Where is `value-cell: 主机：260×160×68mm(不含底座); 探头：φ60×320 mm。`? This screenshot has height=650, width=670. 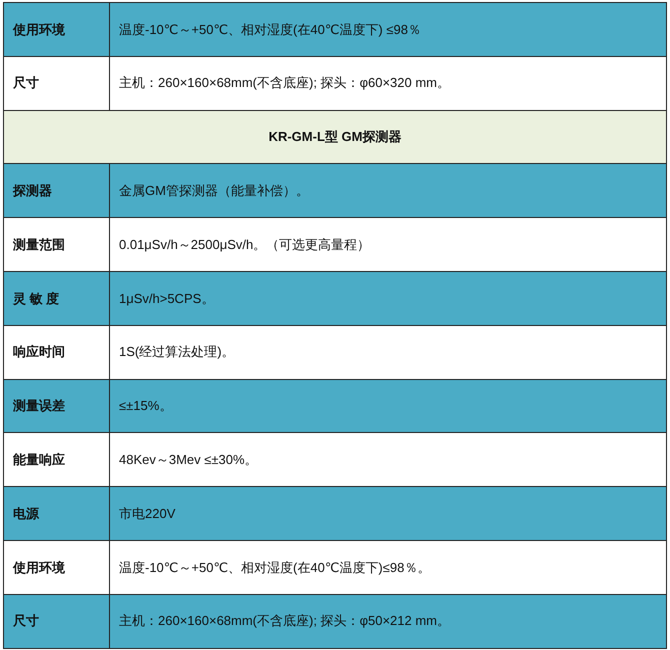 value-cell: 主机：260×160×68mm(不含底座); 探头：φ60×320 mm。 is located at coordinates (388, 83).